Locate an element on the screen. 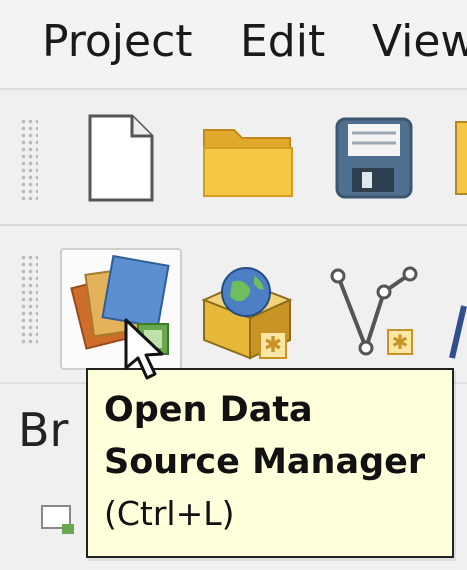 This screenshot has width=467, height=570. menu-view-label: View is located at coordinates (419, 41).